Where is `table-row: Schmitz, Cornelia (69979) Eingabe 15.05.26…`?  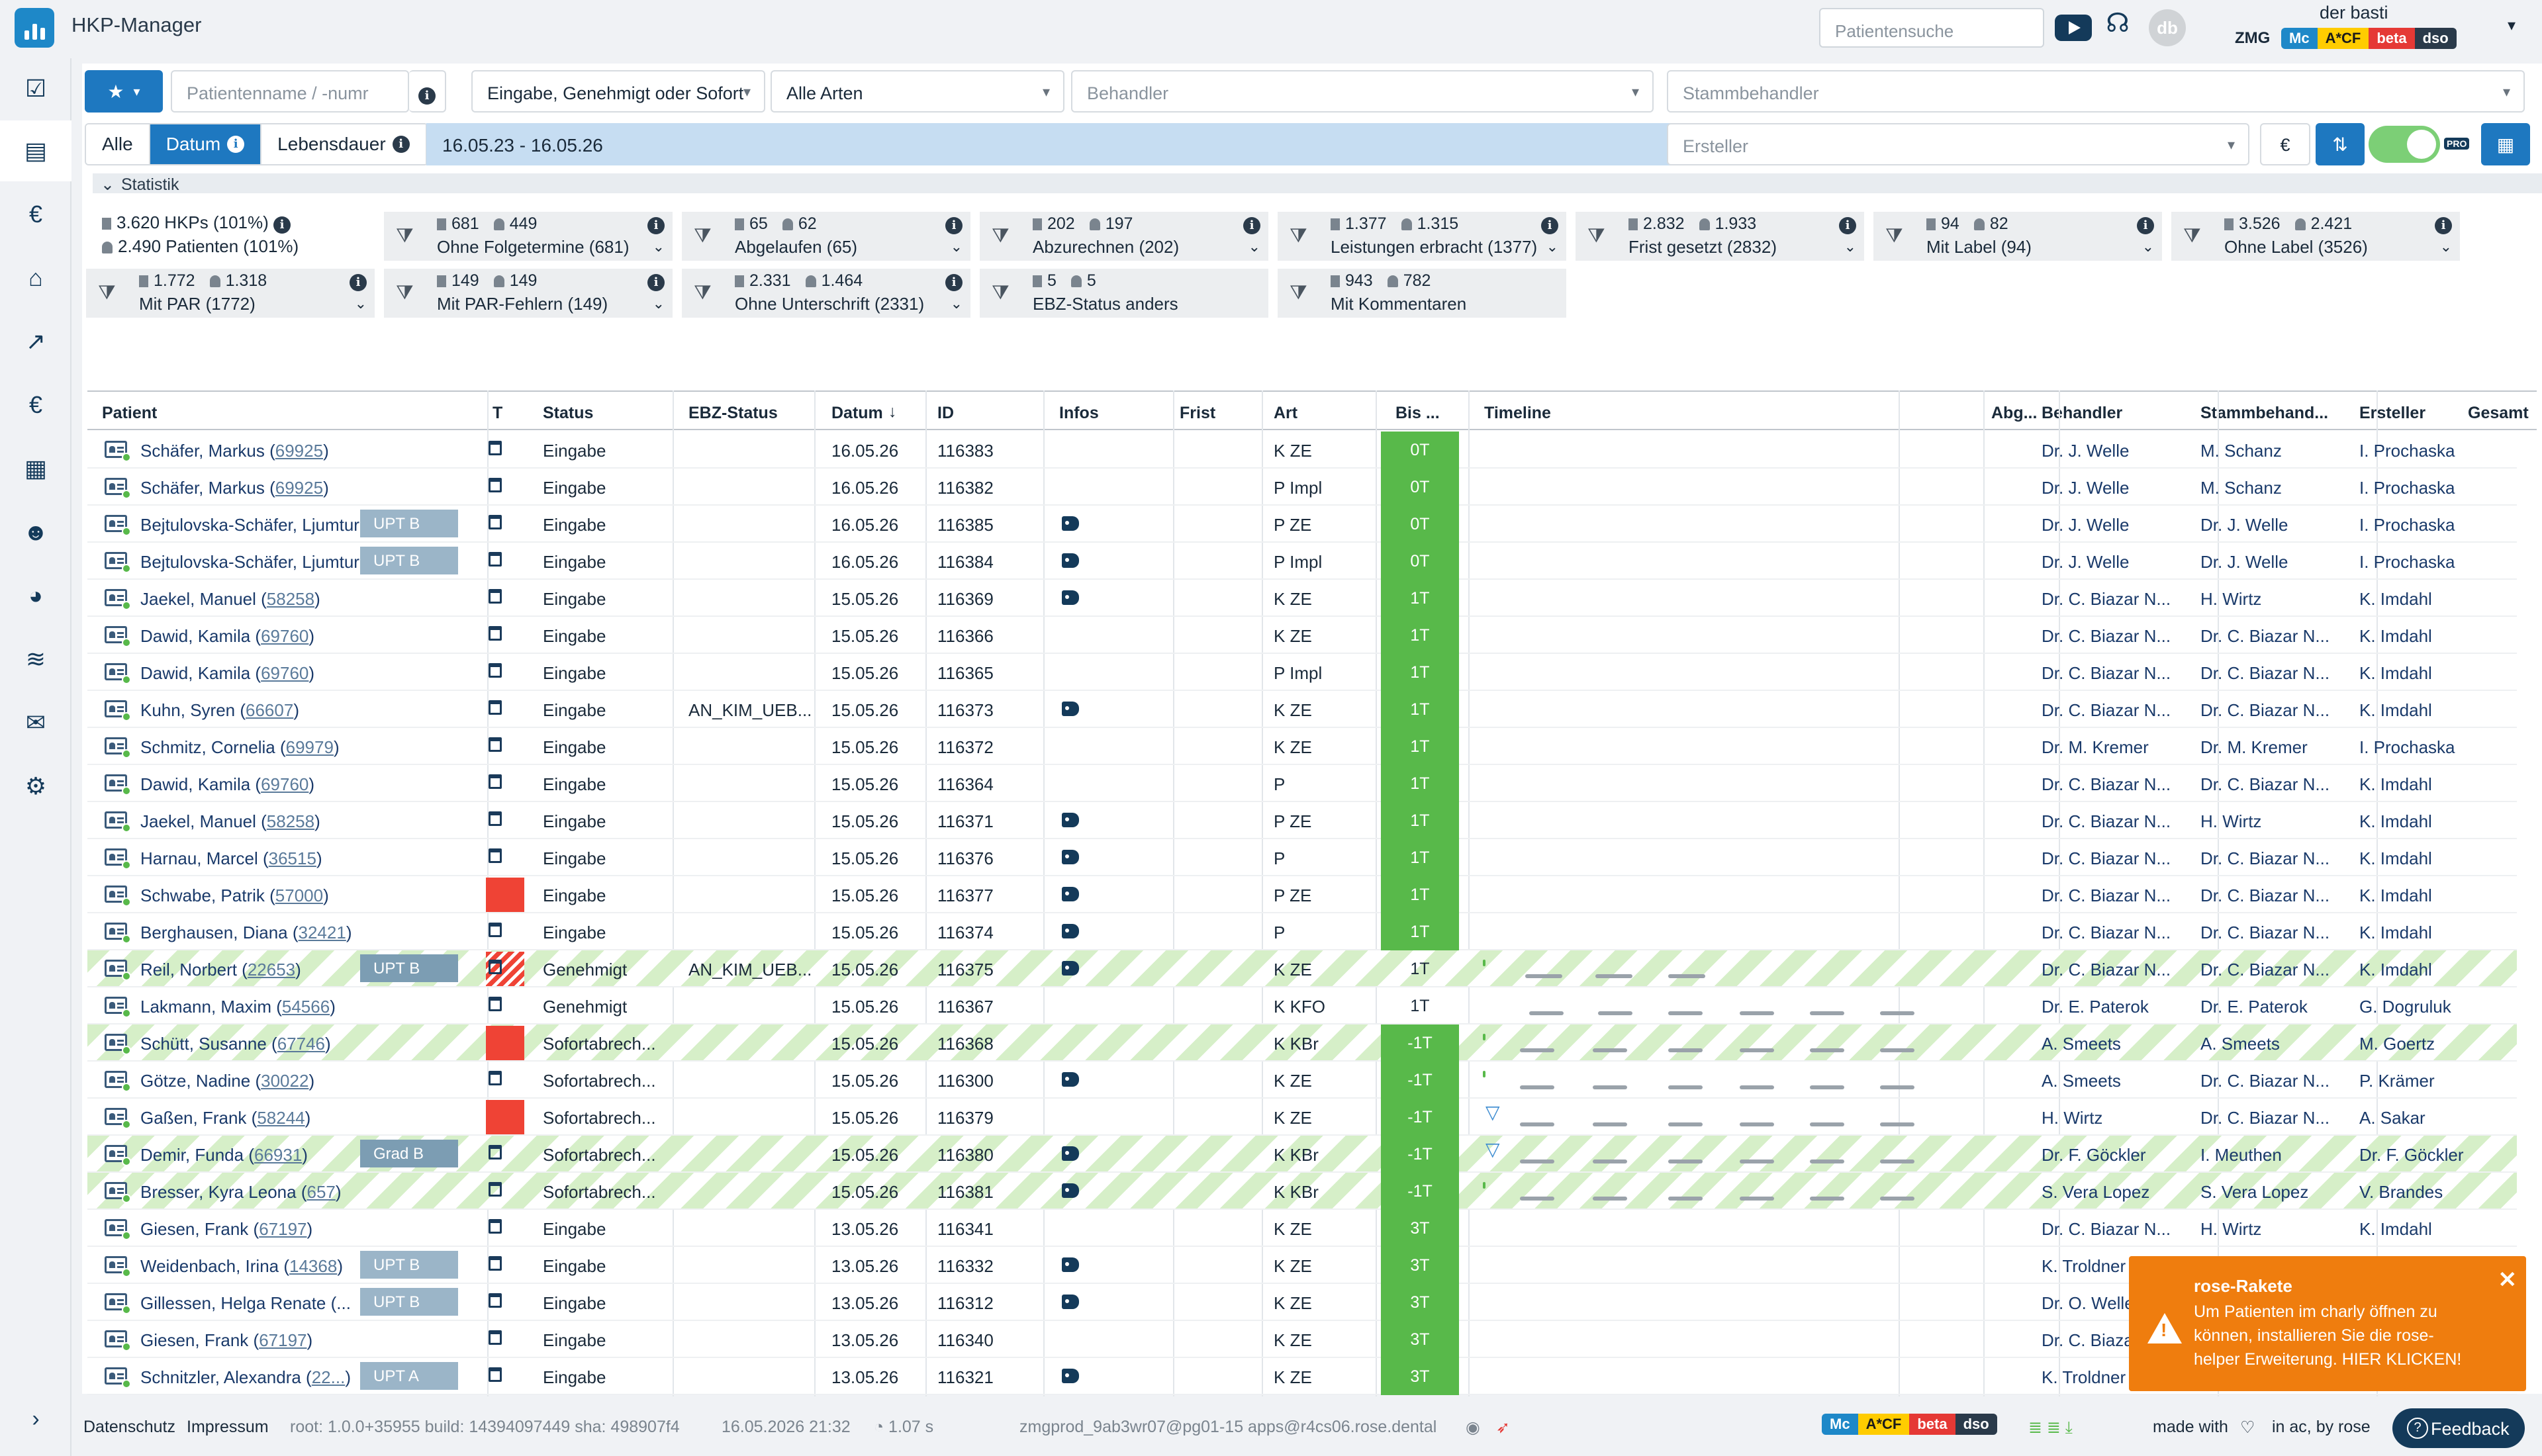 table-row: Schmitz, Cornelia (69979) Eingabe 15.05.26… is located at coordinates (1302, 746).